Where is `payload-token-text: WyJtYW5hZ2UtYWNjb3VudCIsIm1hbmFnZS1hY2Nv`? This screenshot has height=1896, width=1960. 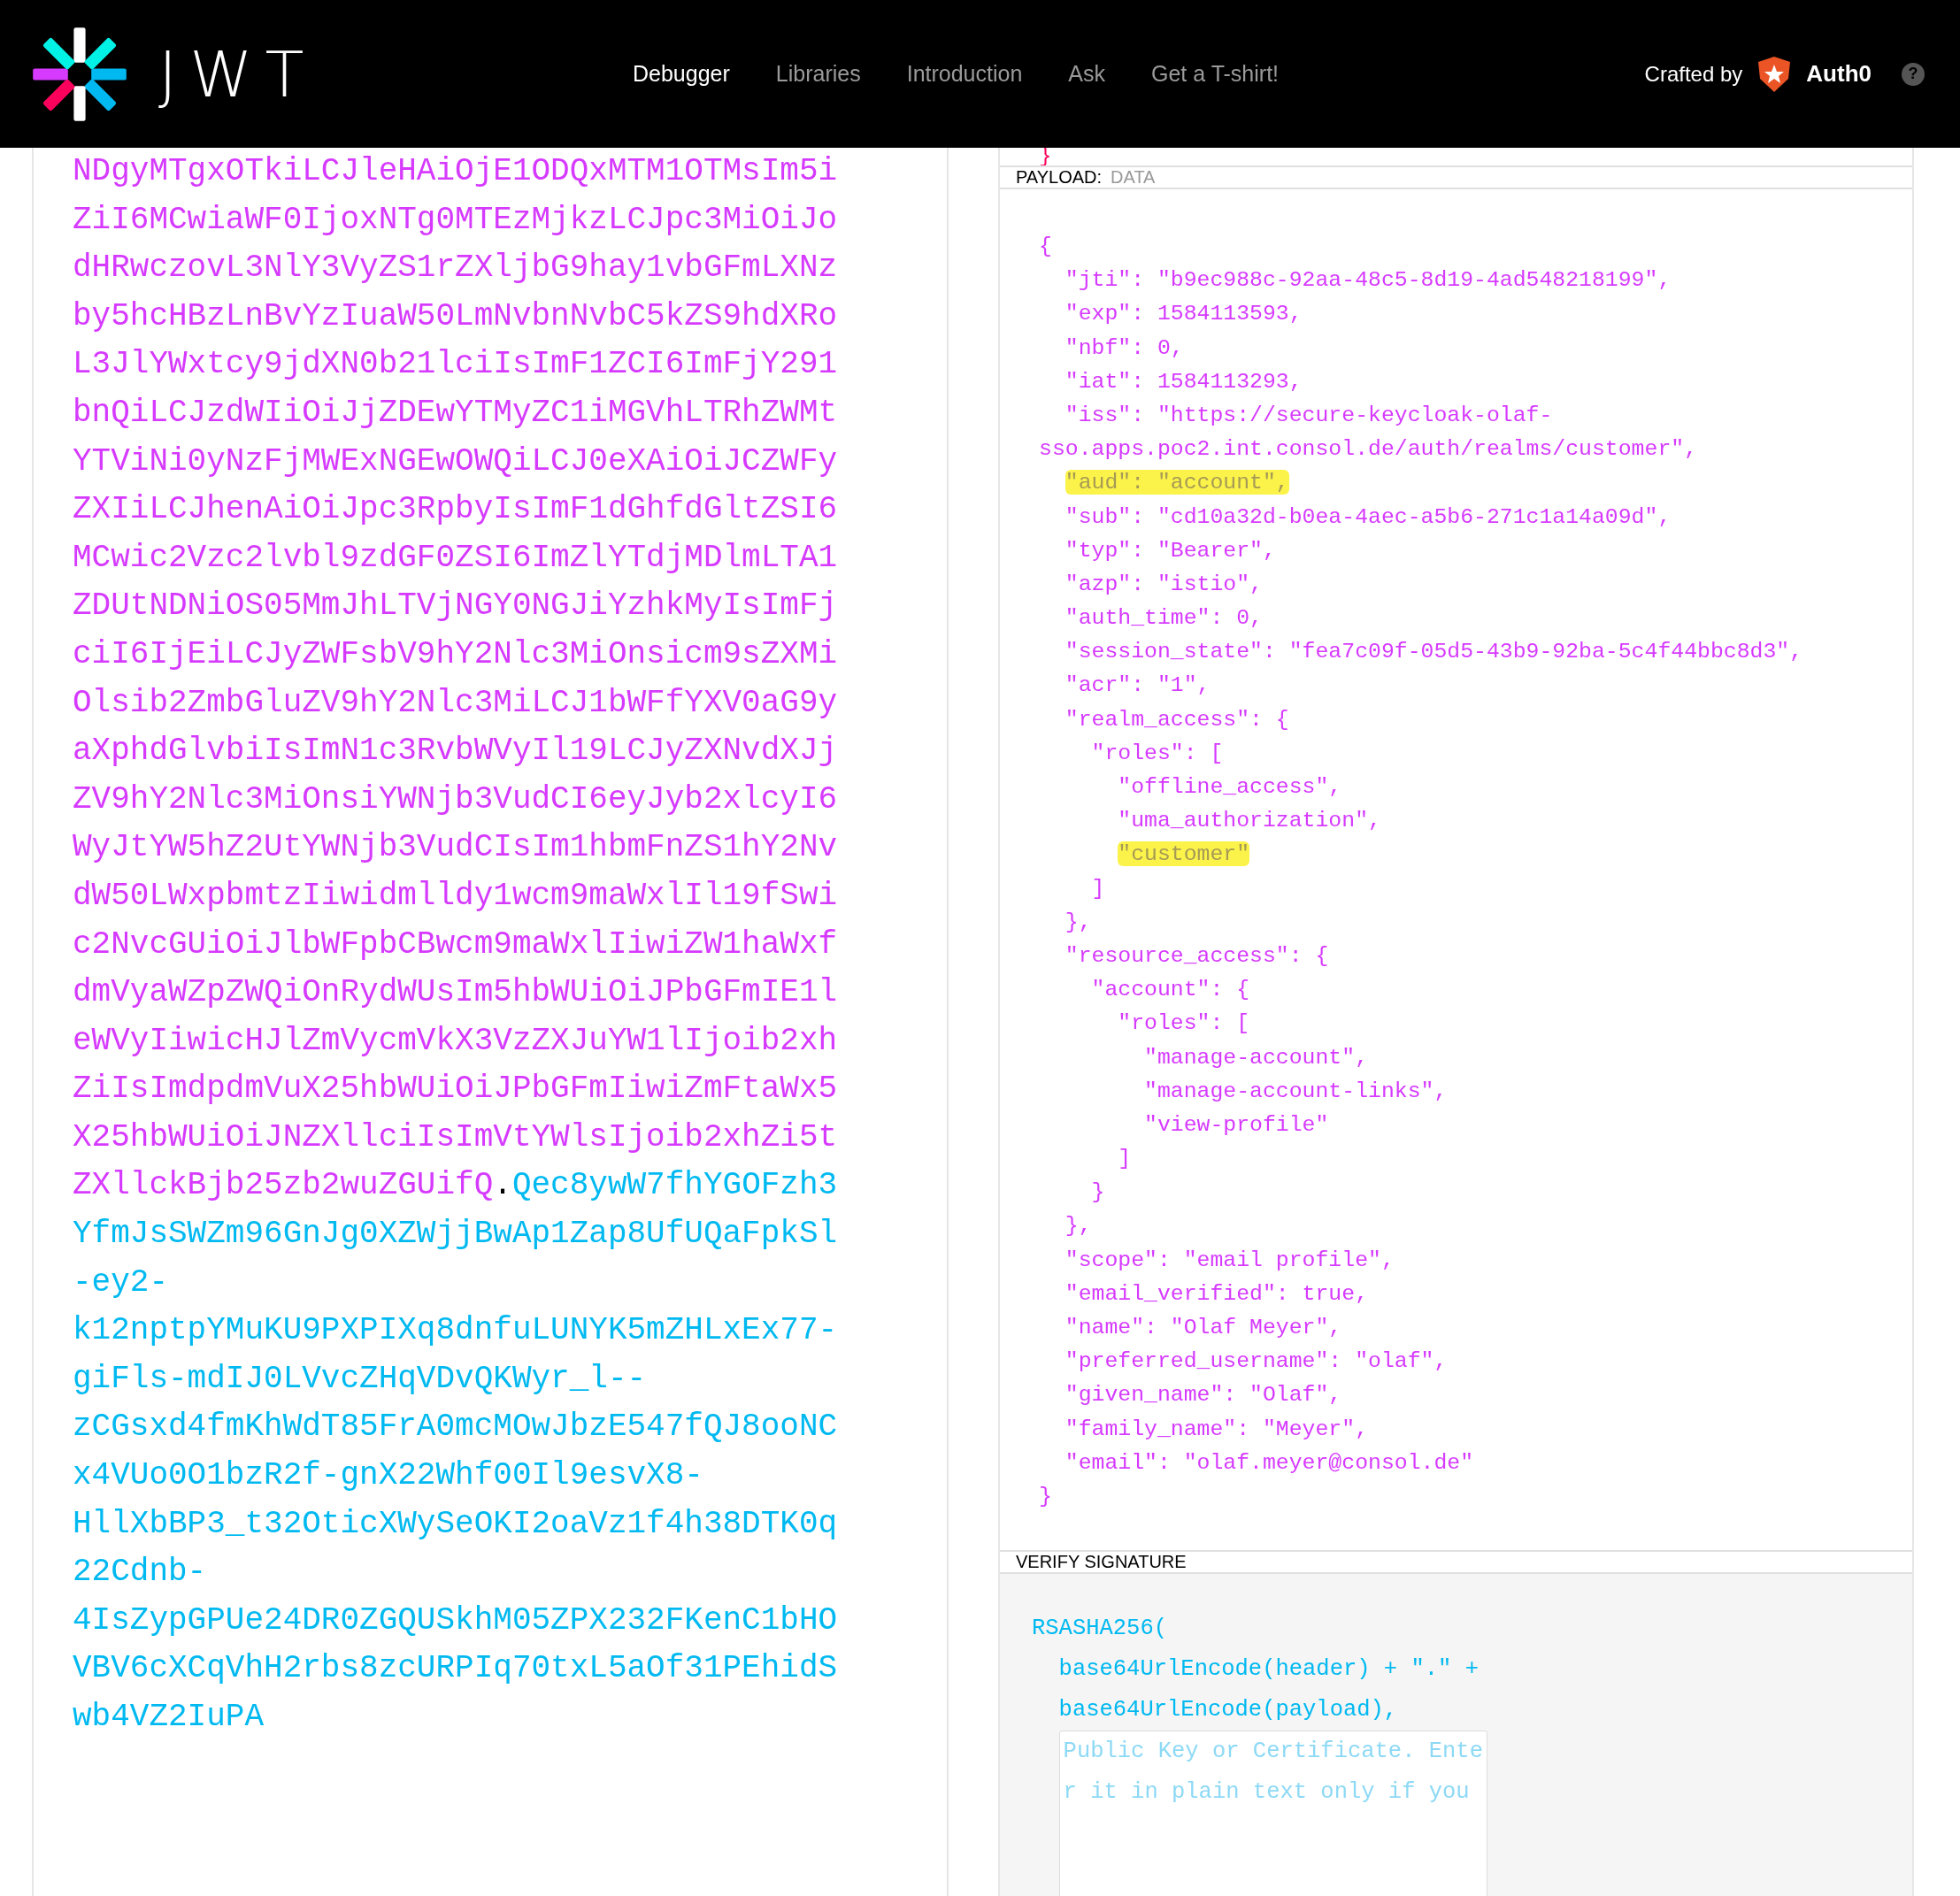 payload-token-text: WyJtYW5hZ2UtYWNjb3VudCIsIm1hbmFnZS1hY2Nv is located at coordinates (456, 848).